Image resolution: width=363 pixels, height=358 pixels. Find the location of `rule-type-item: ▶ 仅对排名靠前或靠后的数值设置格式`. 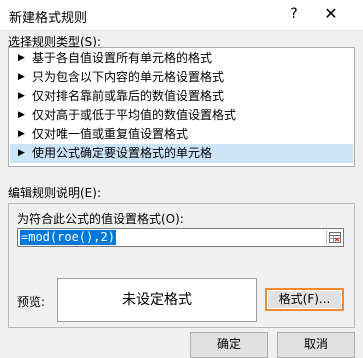

rule-type-item: ▶ 仅对排名靠前或靠后的数值设置格式 is located at coordinates (181, 96).